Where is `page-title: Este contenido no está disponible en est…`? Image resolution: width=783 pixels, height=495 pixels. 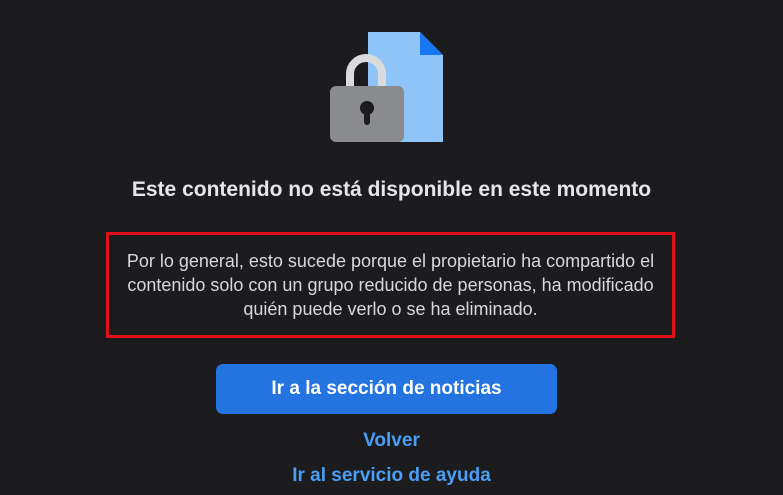
page-title: Este contenido no está disponible en est… is located at coordinates (391, 189).